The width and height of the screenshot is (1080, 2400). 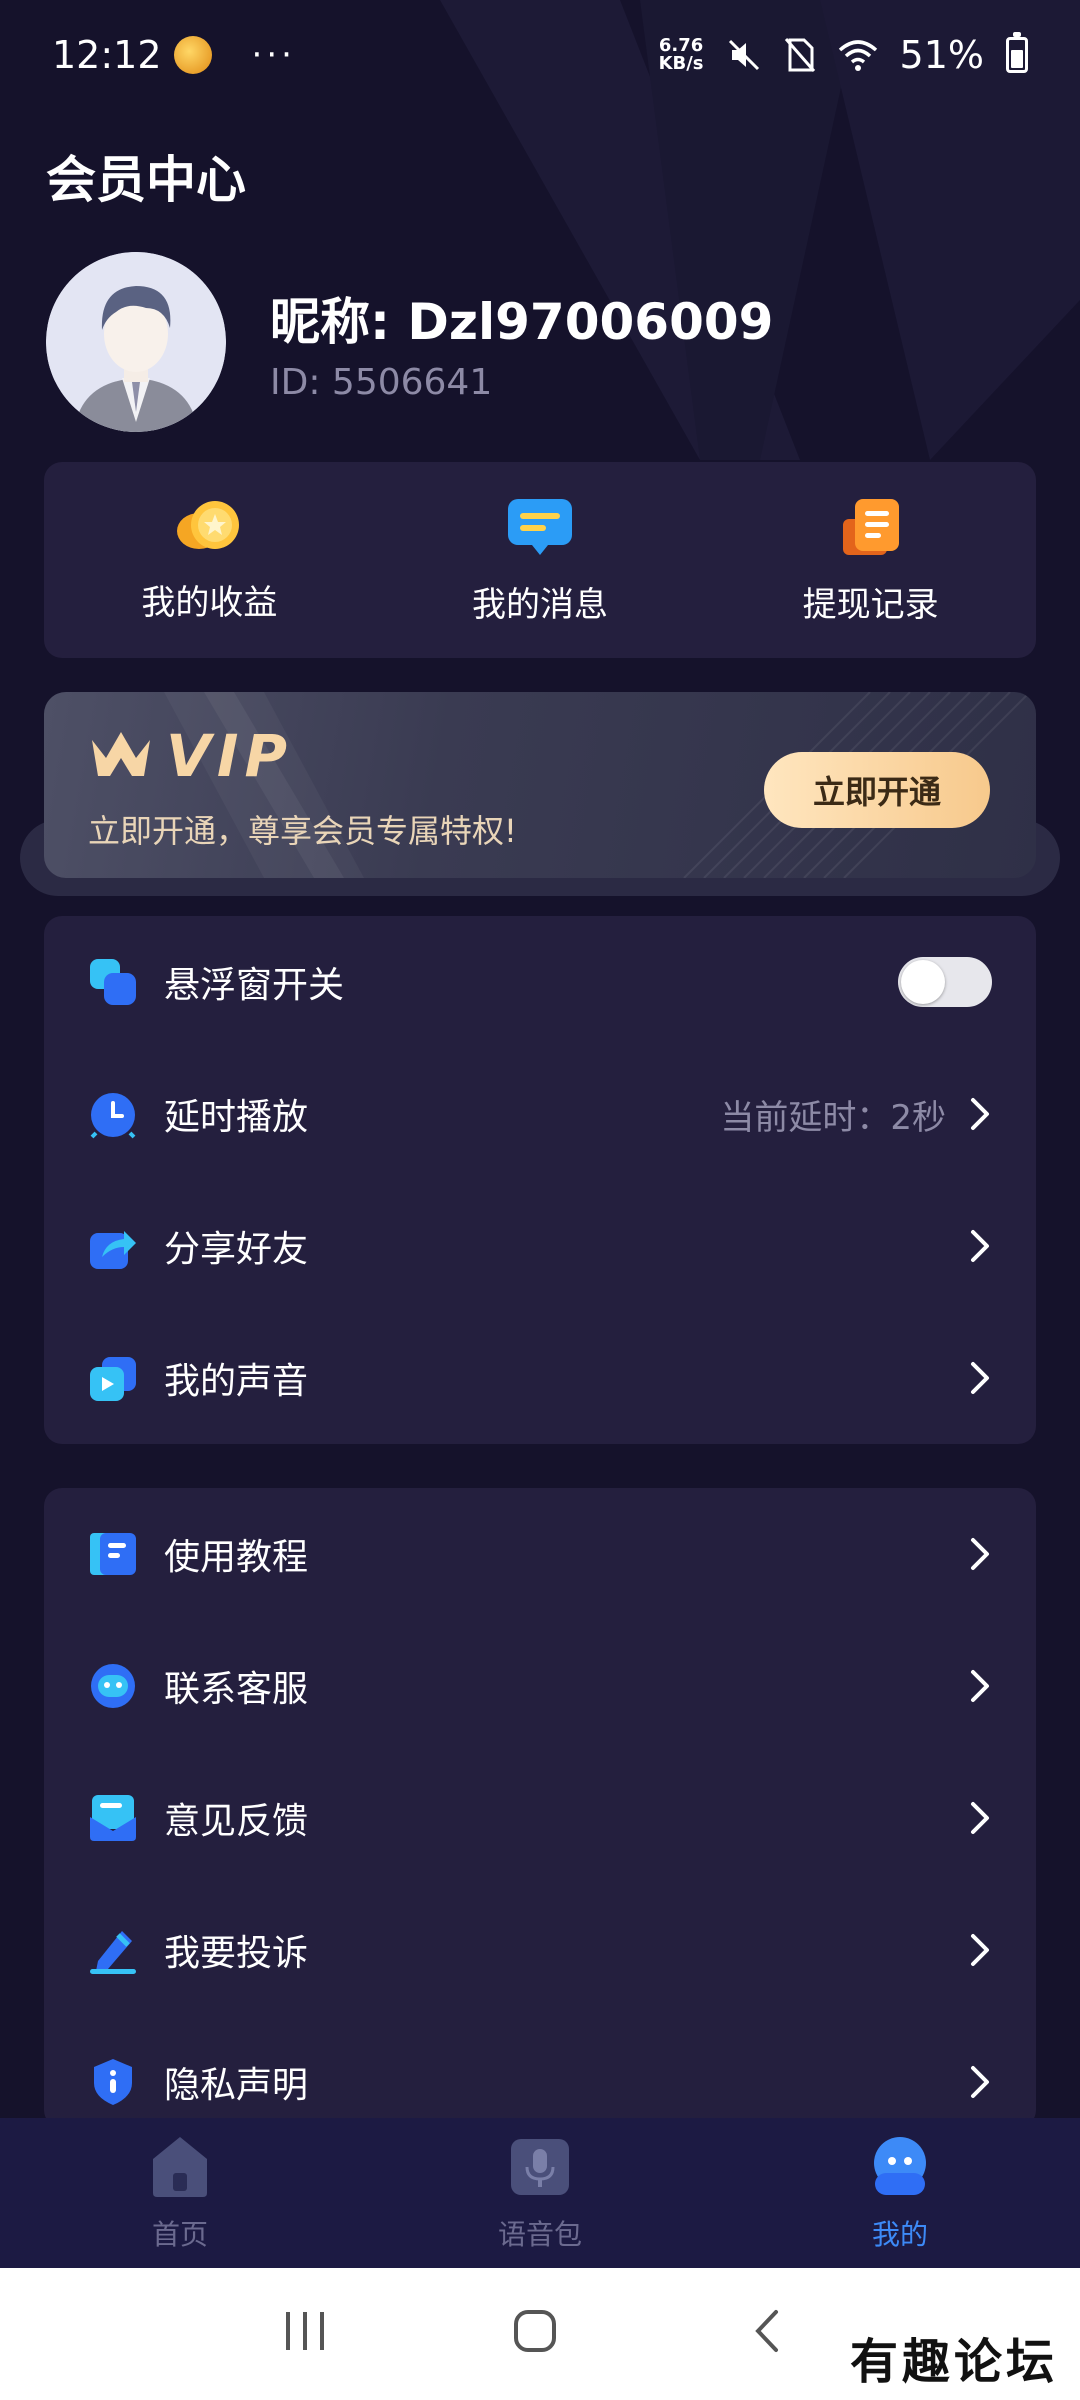 What do you see at coordinates (305, 2331) in the screenshot?
I see `recent-apps-icon` at bounding box center [305, 2331].